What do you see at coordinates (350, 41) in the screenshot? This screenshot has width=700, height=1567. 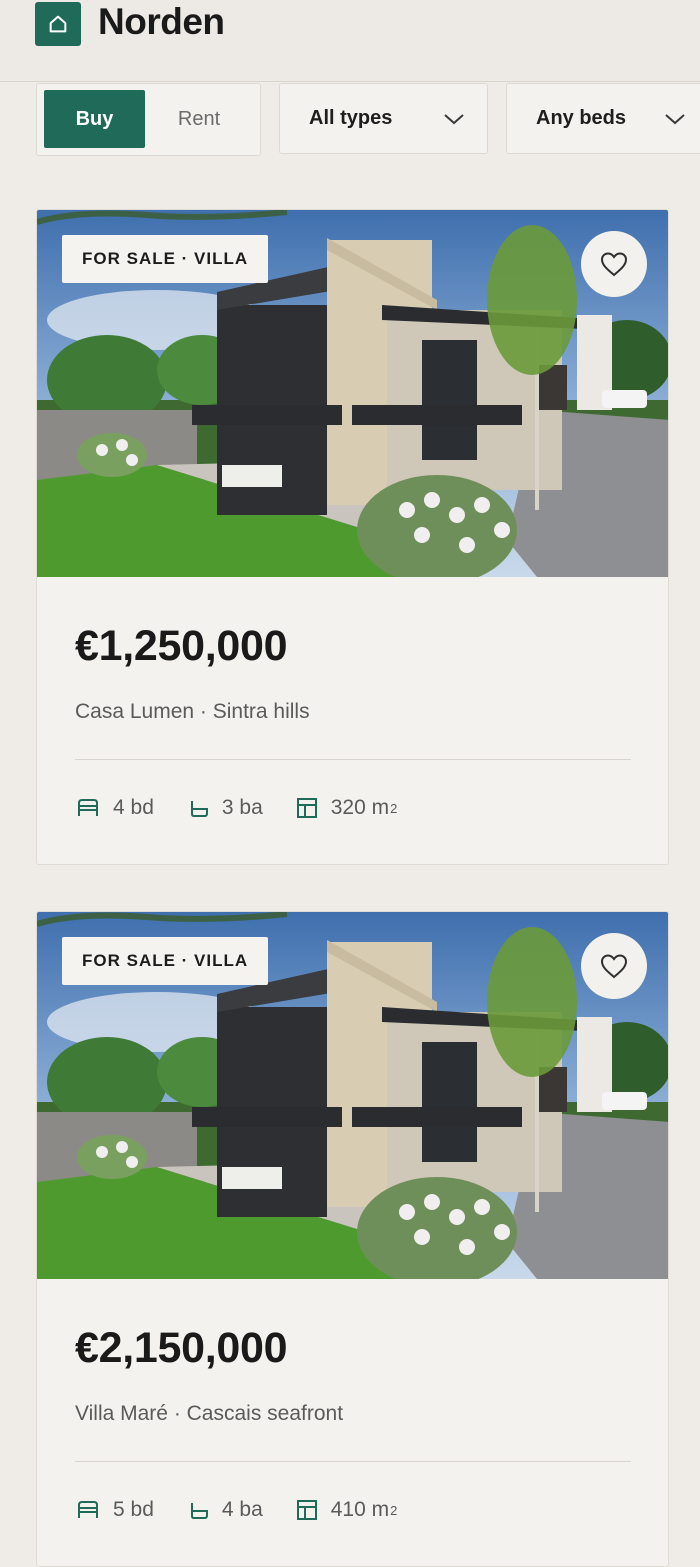 I see `top-bar: Norden` at bounding box center [350, 41].